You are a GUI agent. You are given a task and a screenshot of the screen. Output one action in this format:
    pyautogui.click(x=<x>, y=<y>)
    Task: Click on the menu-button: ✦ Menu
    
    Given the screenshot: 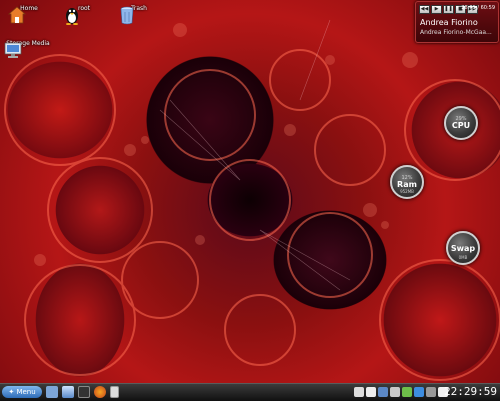 What is the action you would take?
    pyautogui.click(x=22, y=392)
    